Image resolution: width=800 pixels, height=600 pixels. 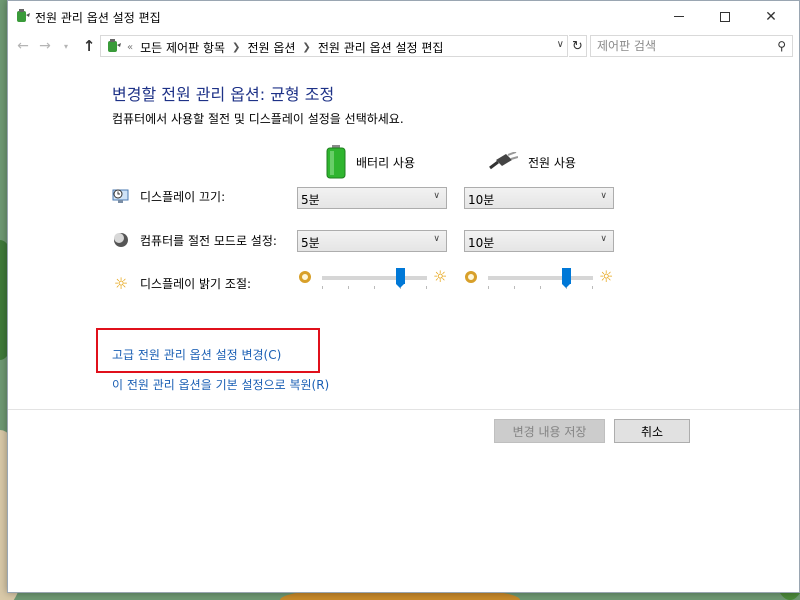 I want to click on power-plug-icon, so click(x=503, y=161).